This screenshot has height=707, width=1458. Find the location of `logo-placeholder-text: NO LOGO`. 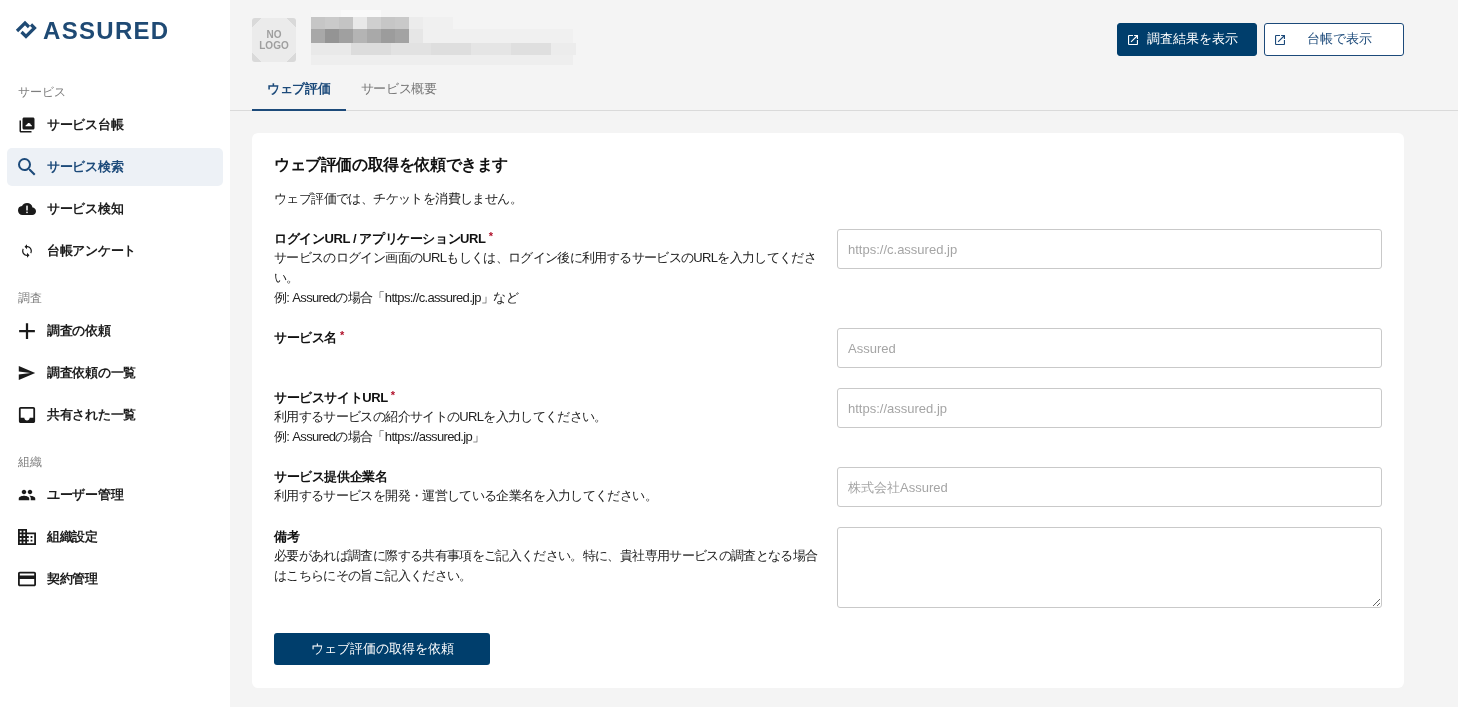

logo-placeholder-text: NO LOGO is located at coordinates (274, 40).